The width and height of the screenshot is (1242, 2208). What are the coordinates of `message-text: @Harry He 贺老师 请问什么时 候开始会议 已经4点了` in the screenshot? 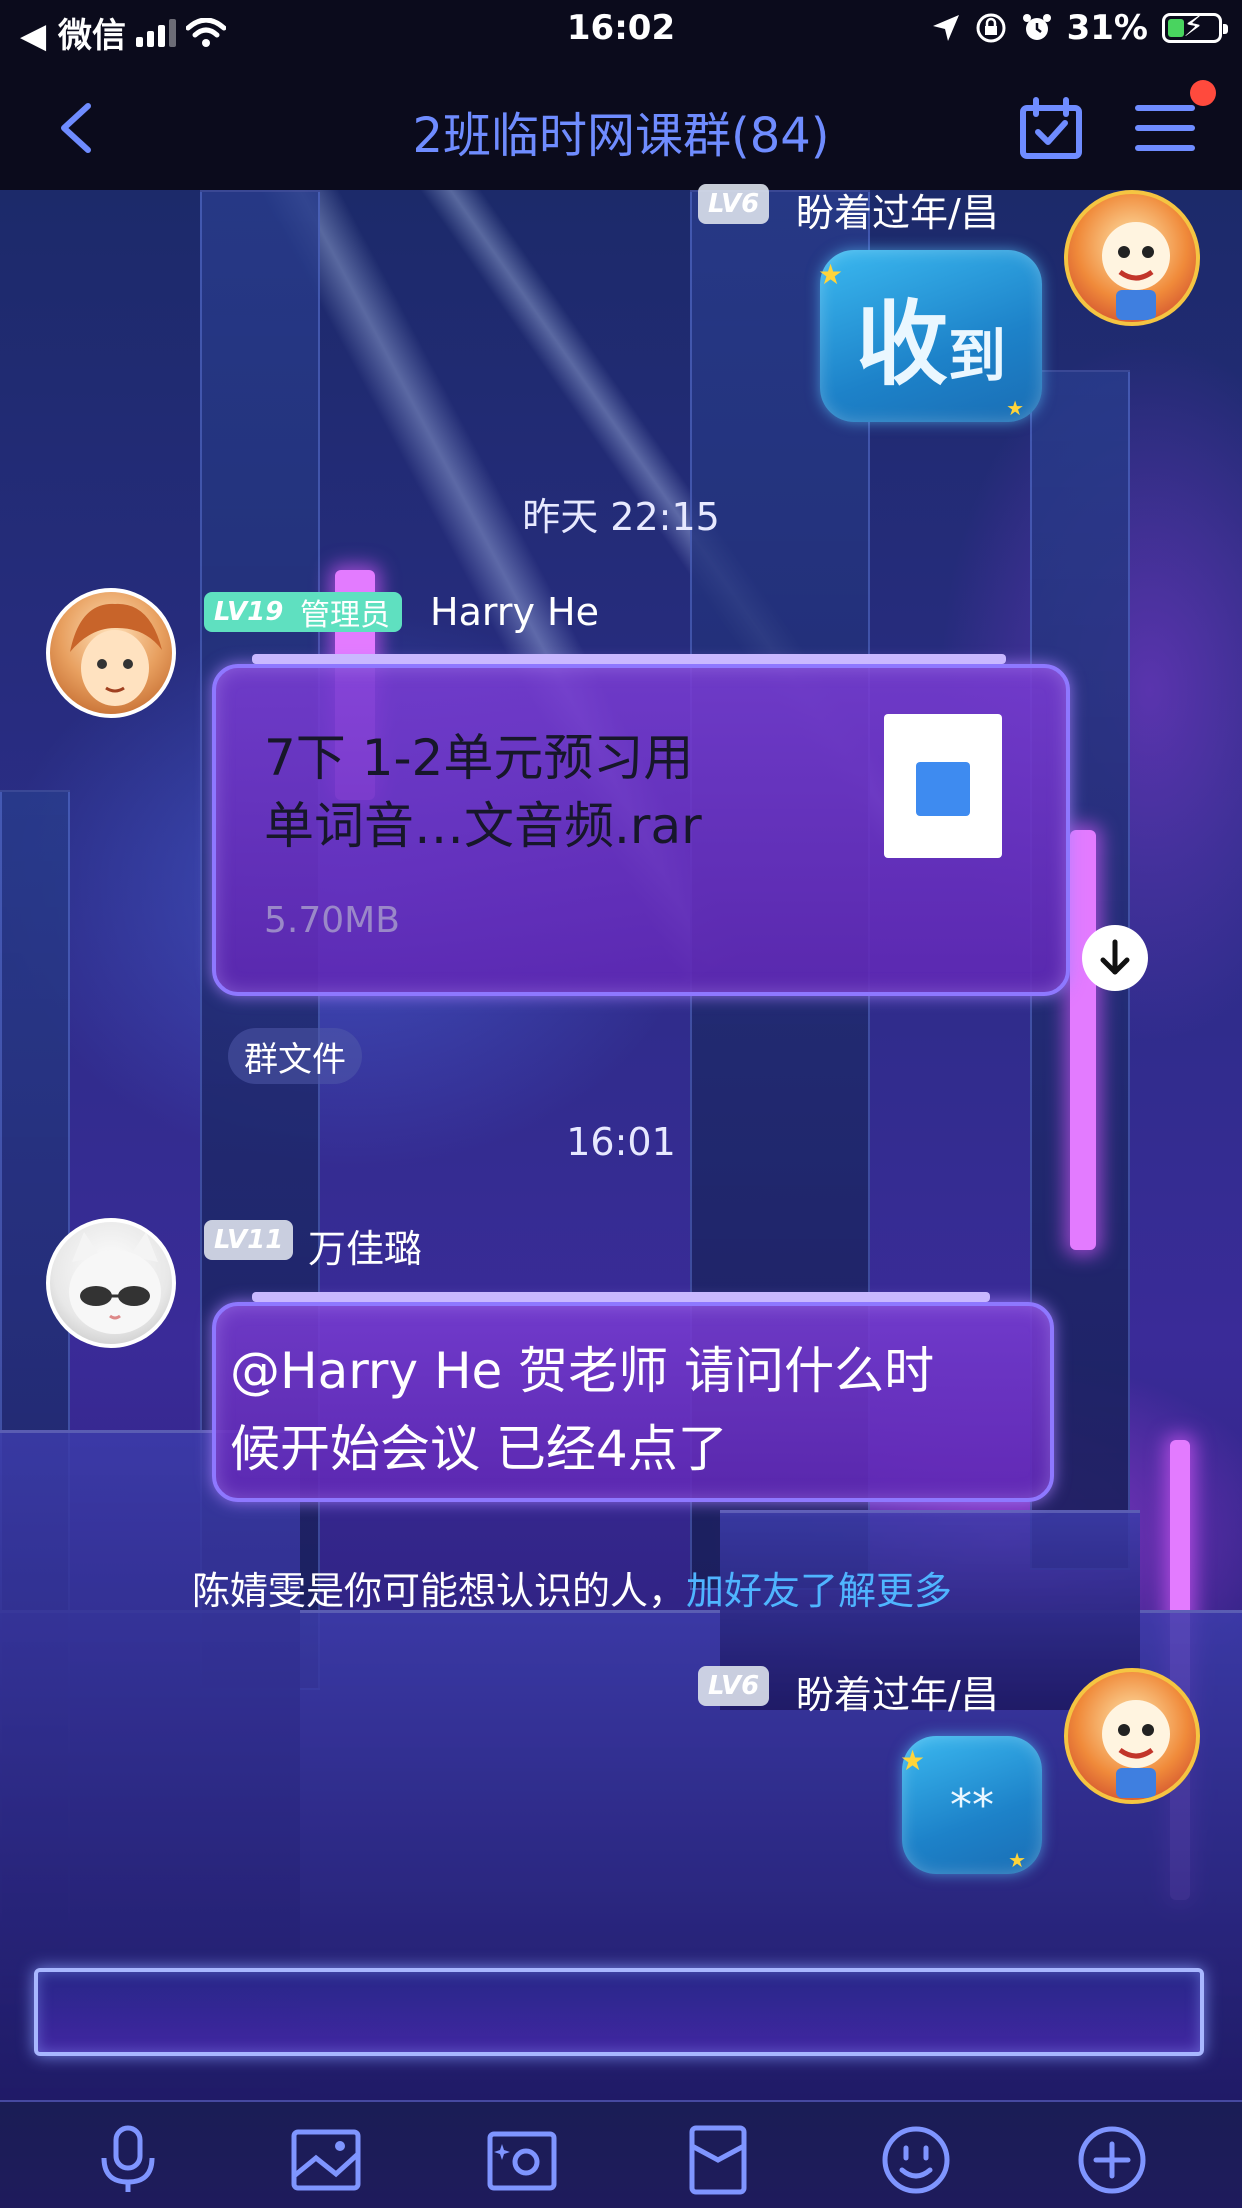 It's located at (582, 1410).